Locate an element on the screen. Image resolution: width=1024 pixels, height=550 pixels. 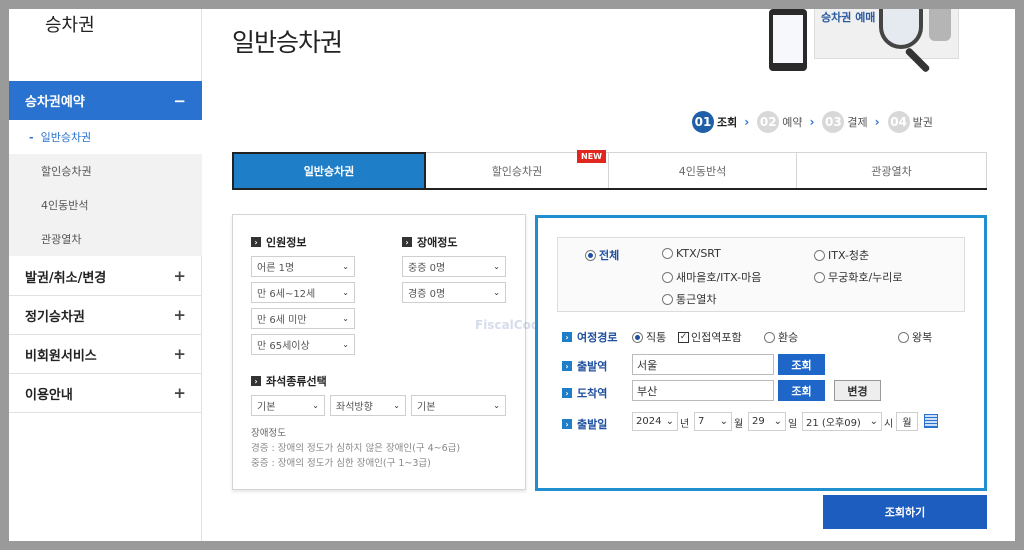
route-direct: 직통 is located at coordinates (649, 337).